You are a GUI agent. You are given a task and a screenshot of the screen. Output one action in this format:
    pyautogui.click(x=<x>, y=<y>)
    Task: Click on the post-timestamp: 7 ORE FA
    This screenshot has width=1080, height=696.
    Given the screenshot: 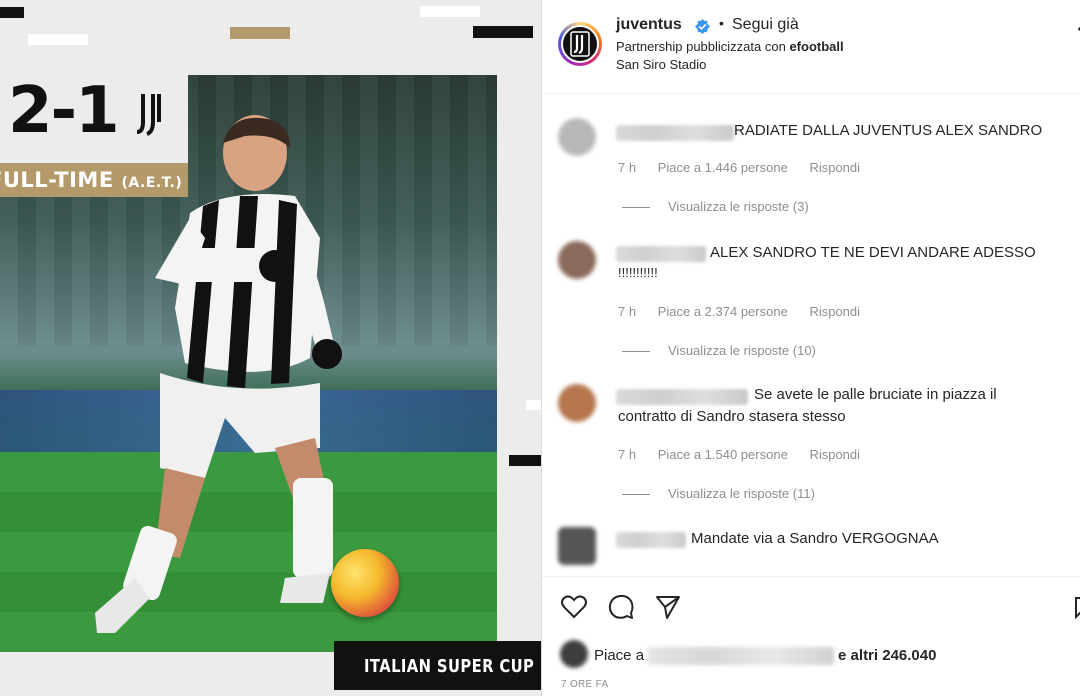 What is the action you would take?
    pyautogui.click(x=585, y=684)
    